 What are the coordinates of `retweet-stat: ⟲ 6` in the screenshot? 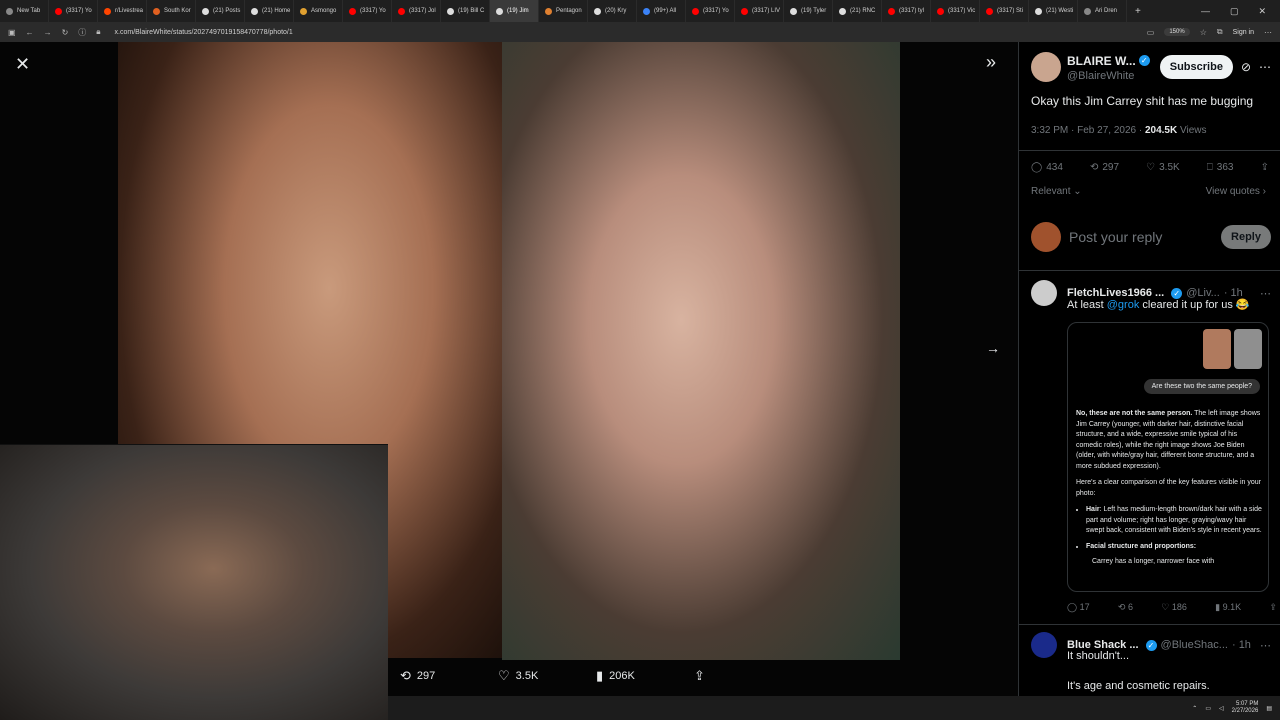 It's located at (1125, 607).